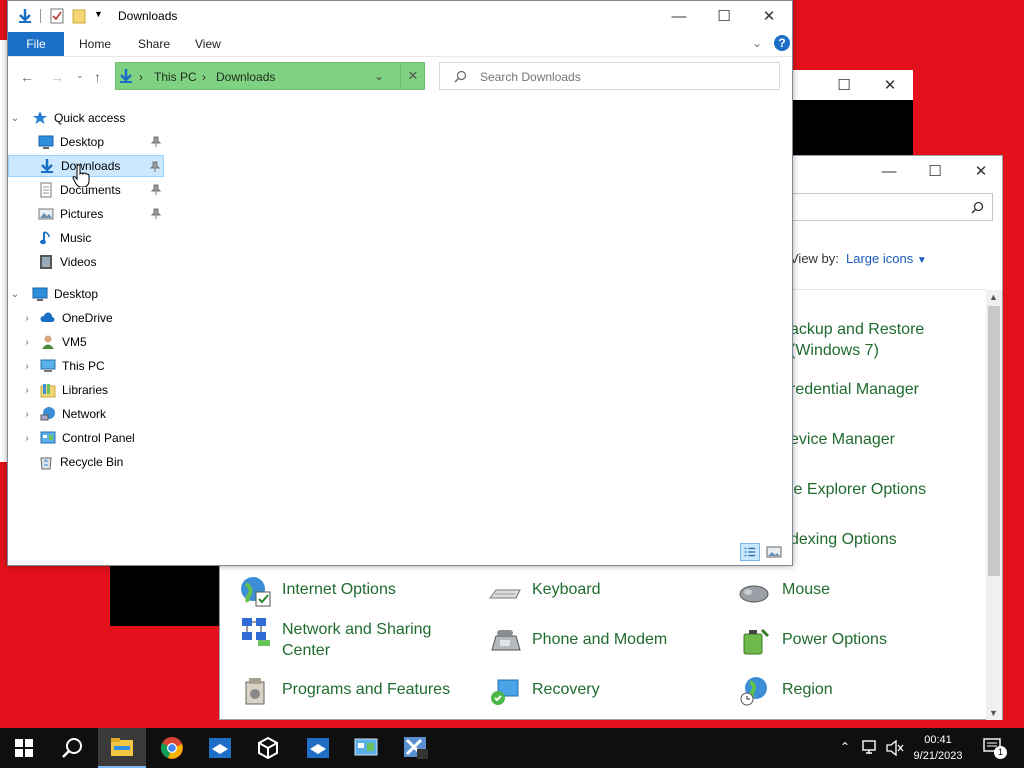  I want to click on search-input, so click(625, 77).